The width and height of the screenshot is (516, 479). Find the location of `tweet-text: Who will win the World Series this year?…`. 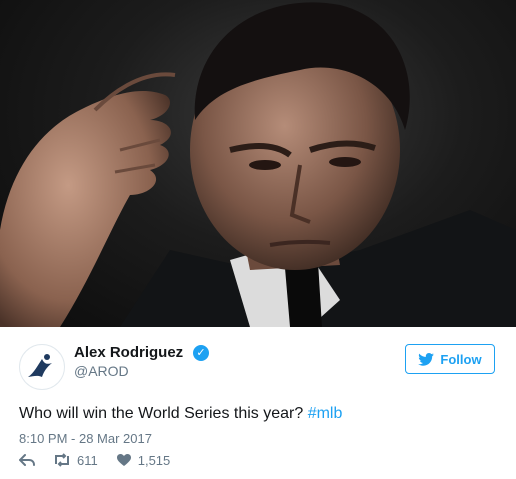

tweet-text: Who will win the World Series this year?… is located at coordinates (180, 414).